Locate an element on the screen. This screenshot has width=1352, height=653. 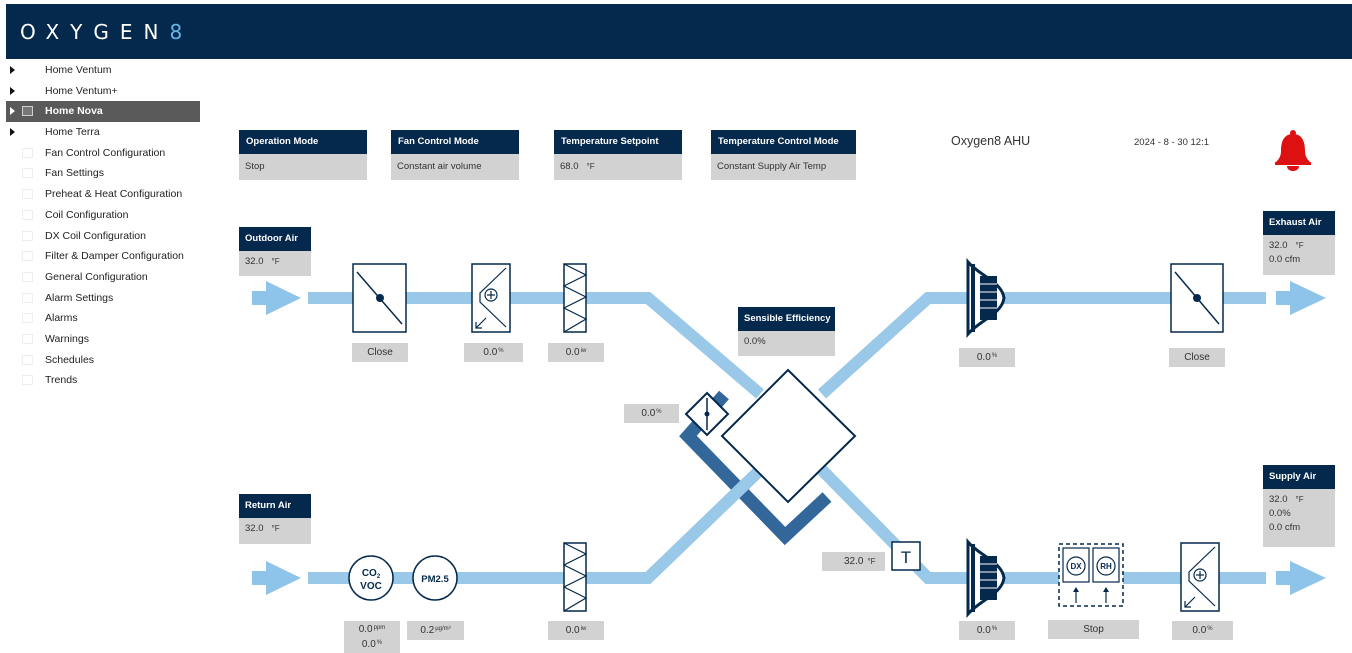
supply-air-card: Supply Air 32.0 °F 0.0% 0.0 cfm is located at coordinates (1299, 506).